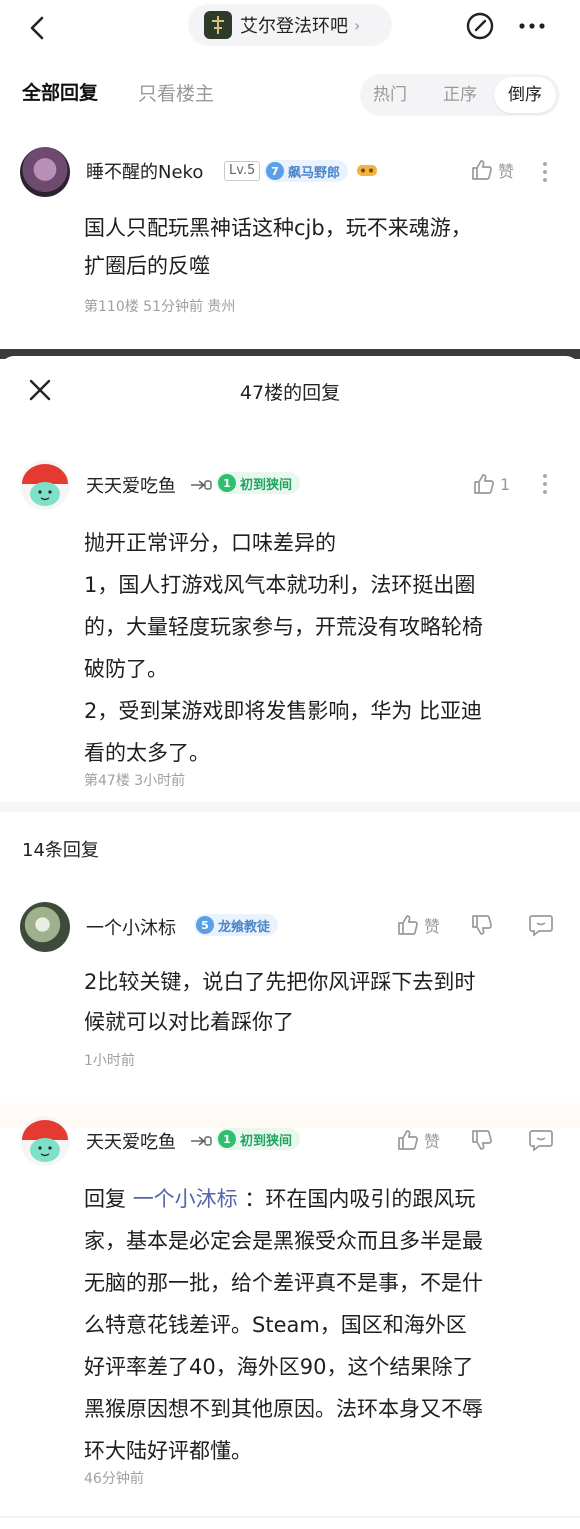  Describe the element at coordinates (283, 1241) in the screenshot. I see `reply-line: 家，基本是必定会是黑猴受众而且多半是最` at that location.